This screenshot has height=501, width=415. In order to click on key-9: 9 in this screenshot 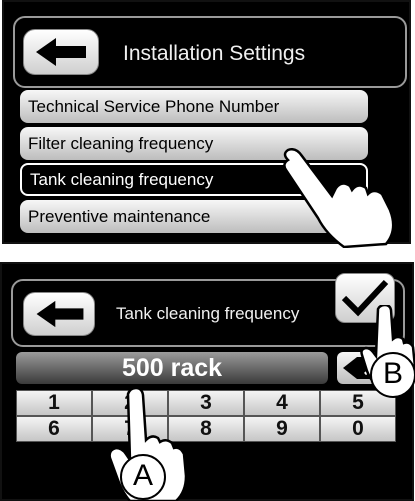, I will do `click(282, 429)`.